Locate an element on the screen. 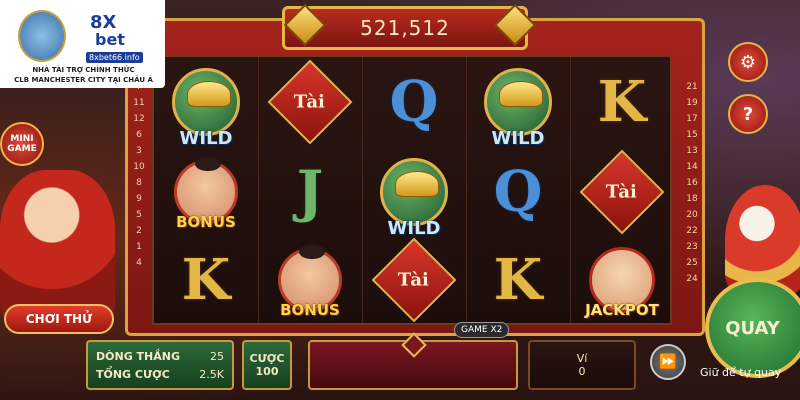 Image resolution: width=800 pixels, height=400 pixels. payline-number-left: 5 is located at coordinates (139, 215).